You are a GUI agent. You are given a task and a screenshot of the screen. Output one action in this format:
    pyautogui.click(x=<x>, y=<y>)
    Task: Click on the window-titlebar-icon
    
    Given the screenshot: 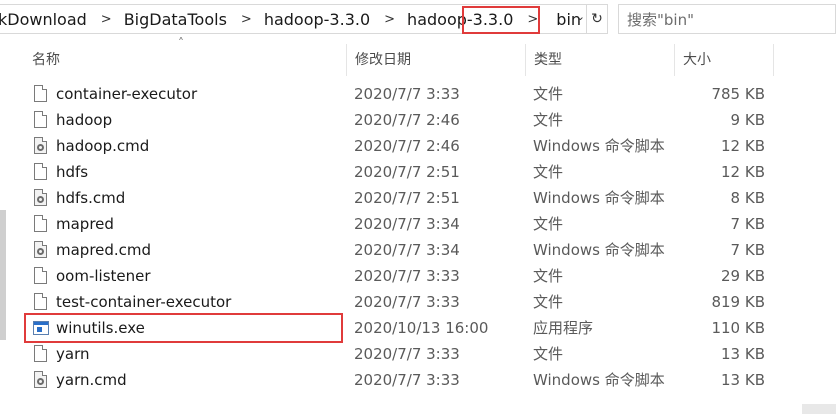 What is the action you would take?
    pyautogui.click(x=41, y=323)
    